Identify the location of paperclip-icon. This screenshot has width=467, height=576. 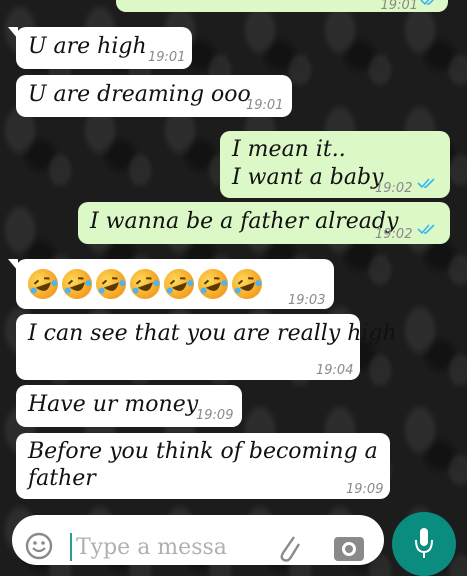
(288, 546).